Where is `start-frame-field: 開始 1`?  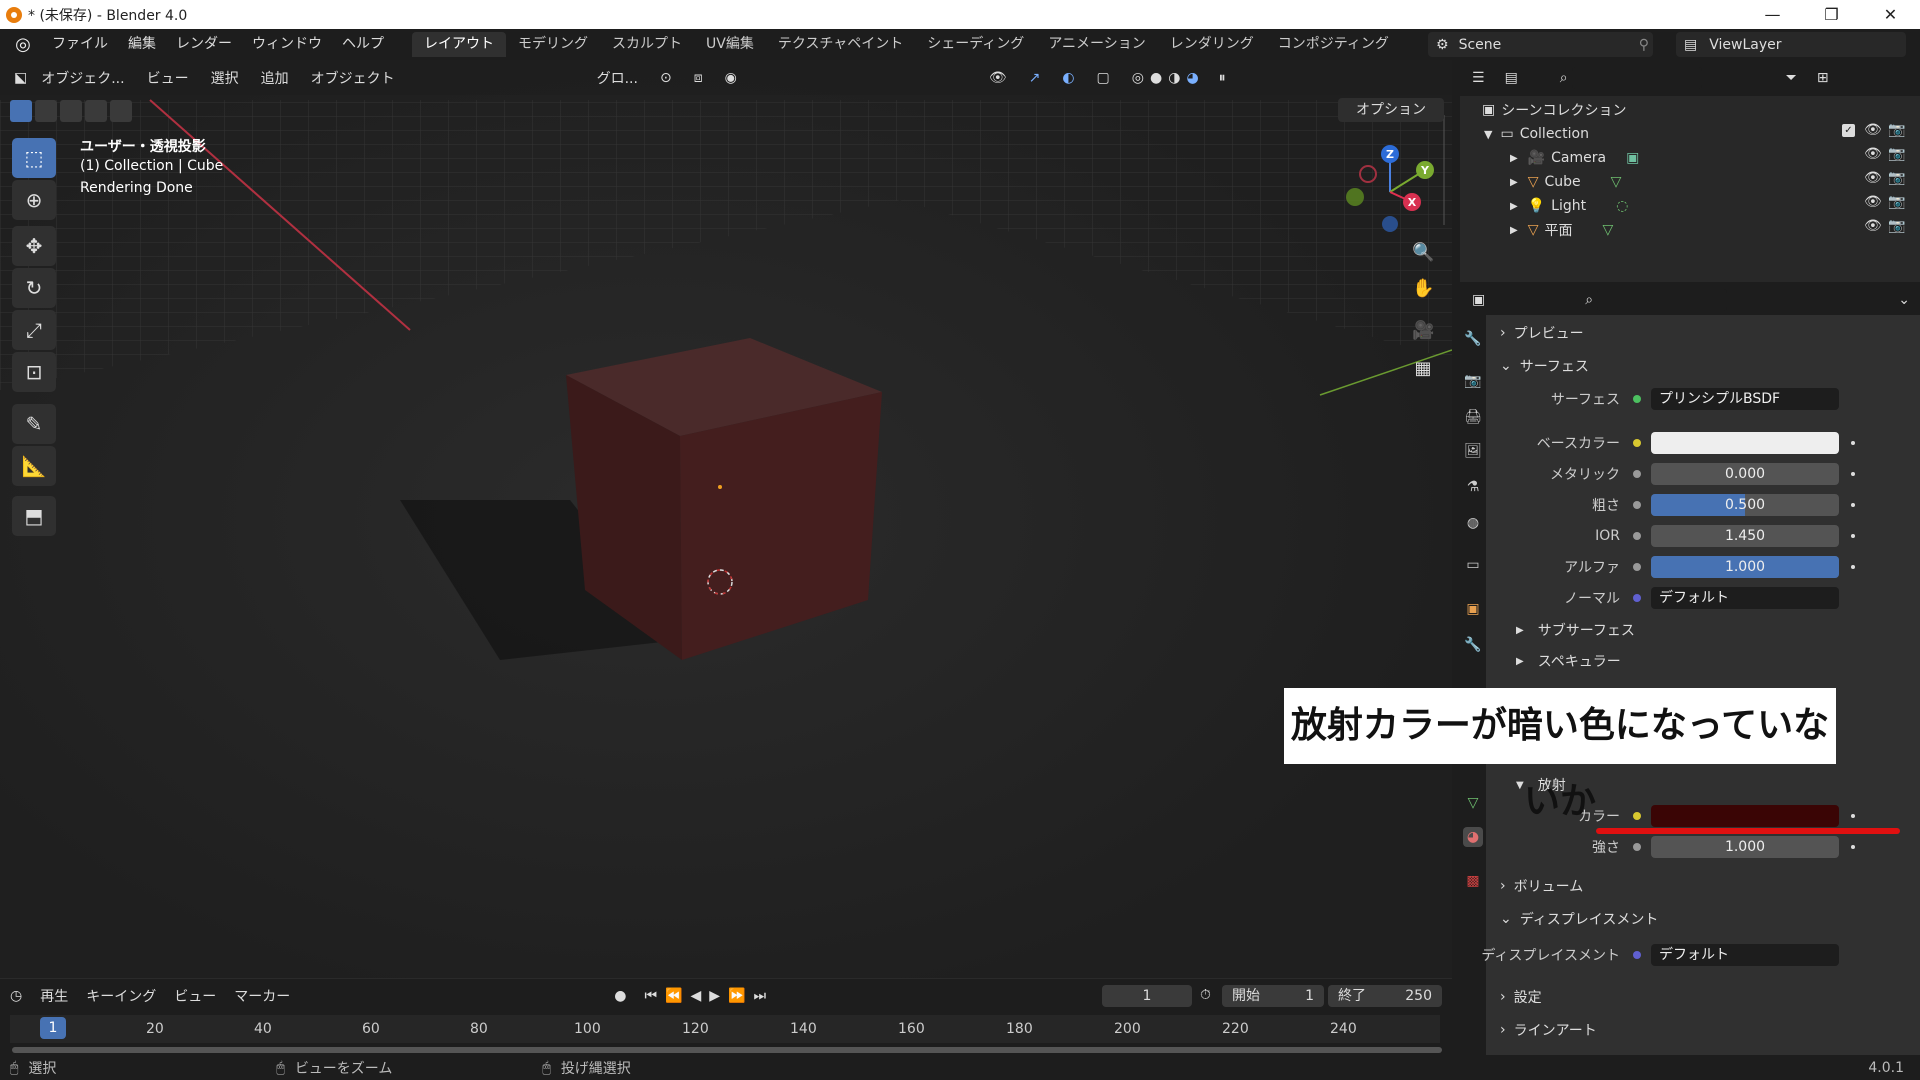 start-frame-field: 開始 1 is located at coordinates (1273, 996).